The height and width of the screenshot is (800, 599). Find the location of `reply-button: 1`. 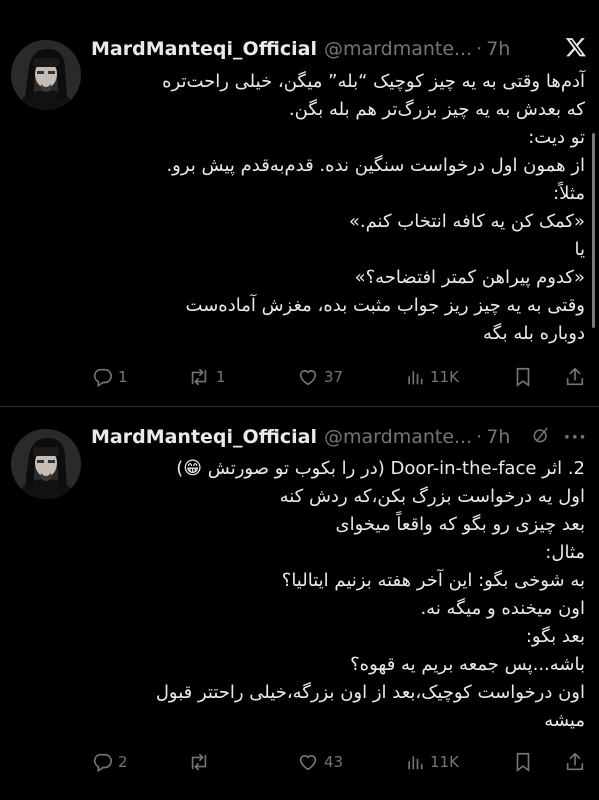

reply-button: 1 is located at coordinates (109, 377).